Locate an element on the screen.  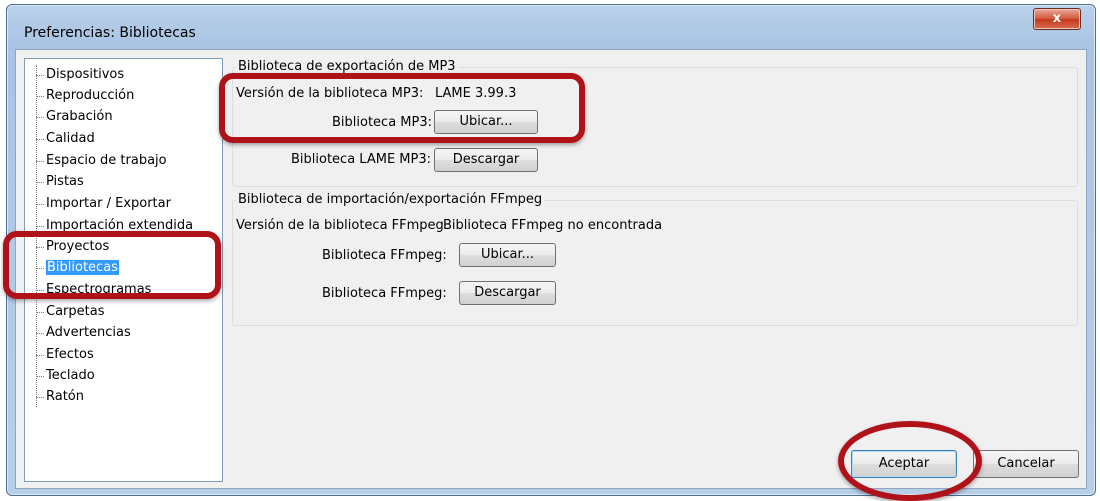
cancel-button: Cancelar is located at coordinates (1026, 464).